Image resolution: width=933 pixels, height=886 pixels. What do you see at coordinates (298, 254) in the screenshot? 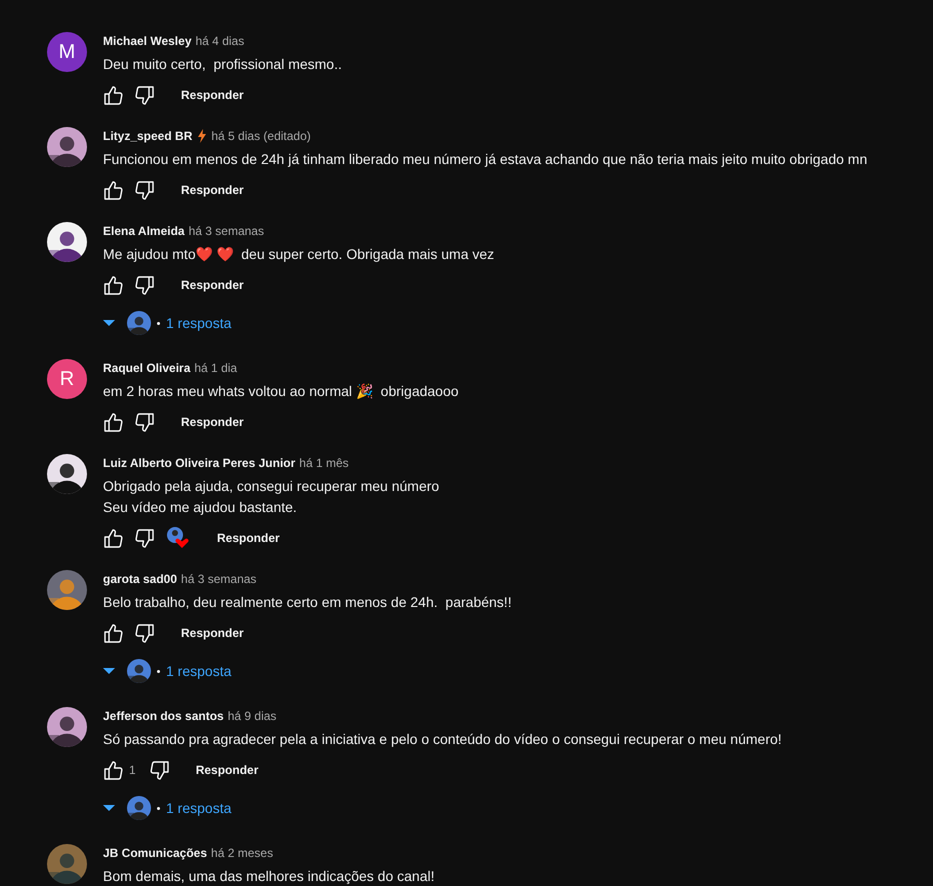
I see `comment-text: Me ajudou mto❤ ❤ deu super certo. Obrigada mais uma vez` at bounding box center [298, 254].